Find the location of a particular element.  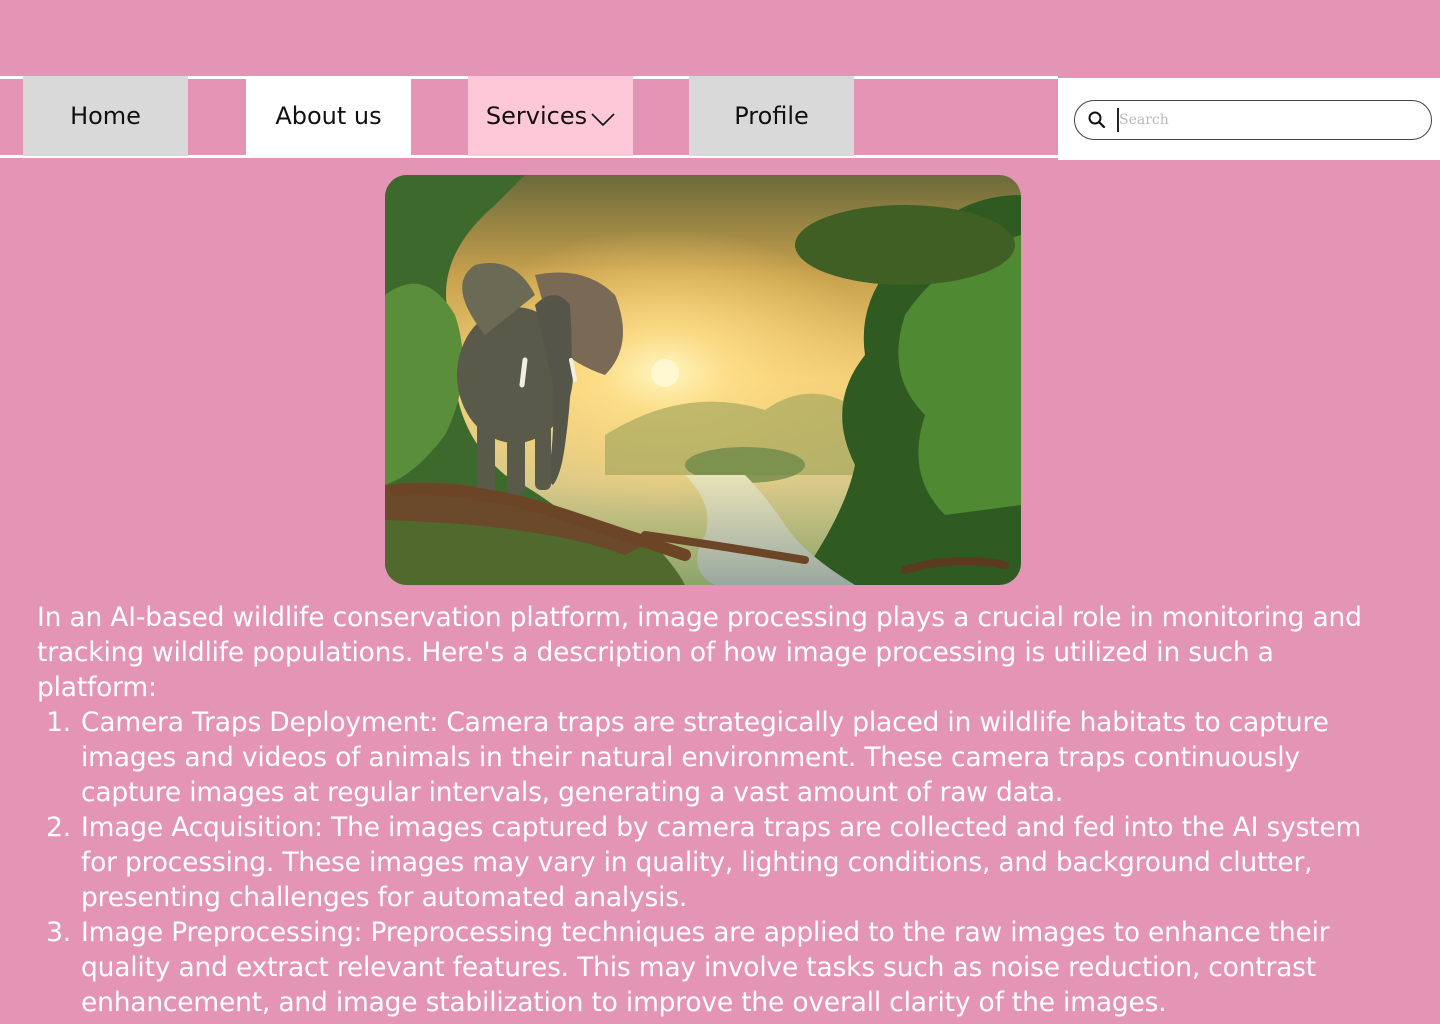

nav-item-label: About us is located at coordinates (328, 116).